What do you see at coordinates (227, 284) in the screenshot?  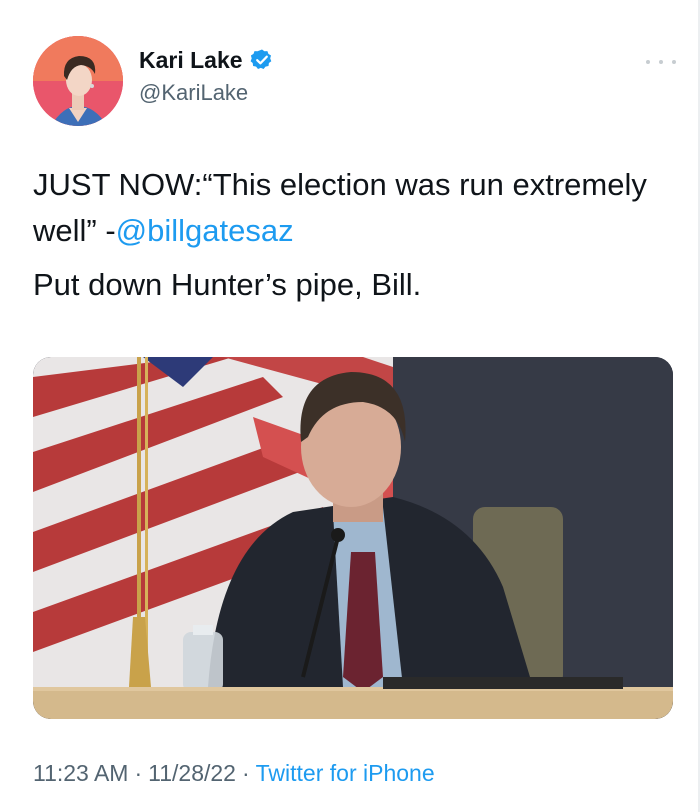 I see `tweet-text-line-2: Put down Hunter’s pipe, Bill.` at bounding box center [227, 284].